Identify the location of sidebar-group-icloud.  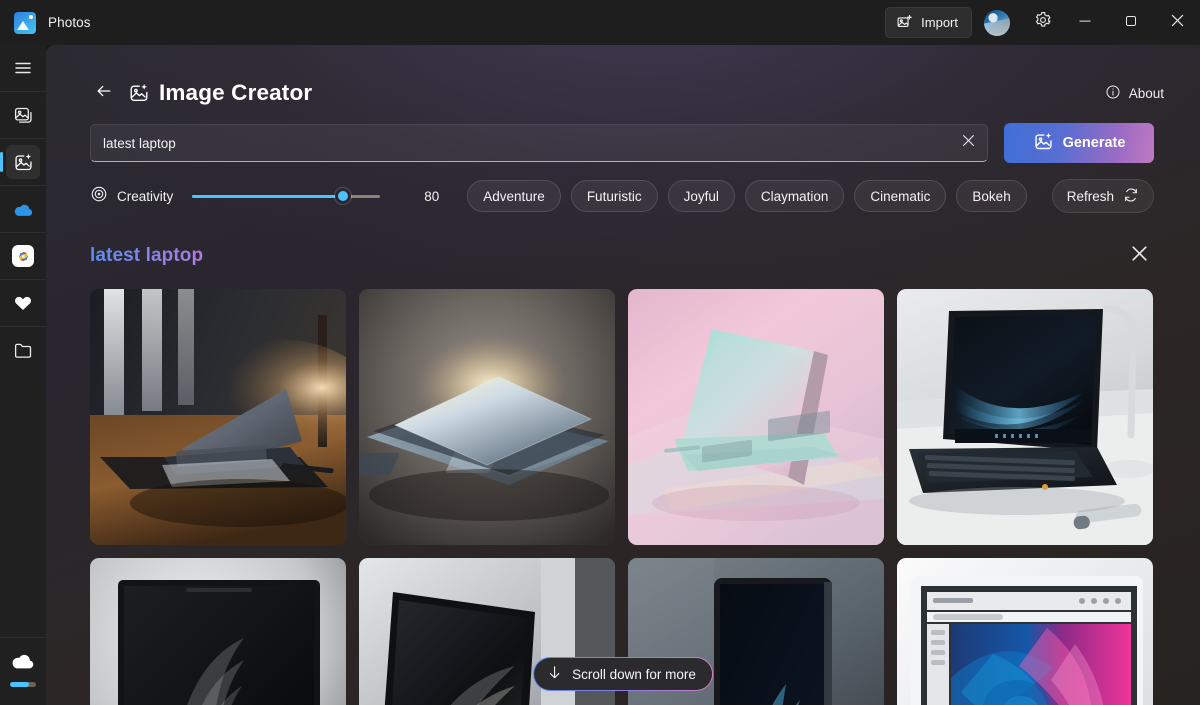
(23, 255).